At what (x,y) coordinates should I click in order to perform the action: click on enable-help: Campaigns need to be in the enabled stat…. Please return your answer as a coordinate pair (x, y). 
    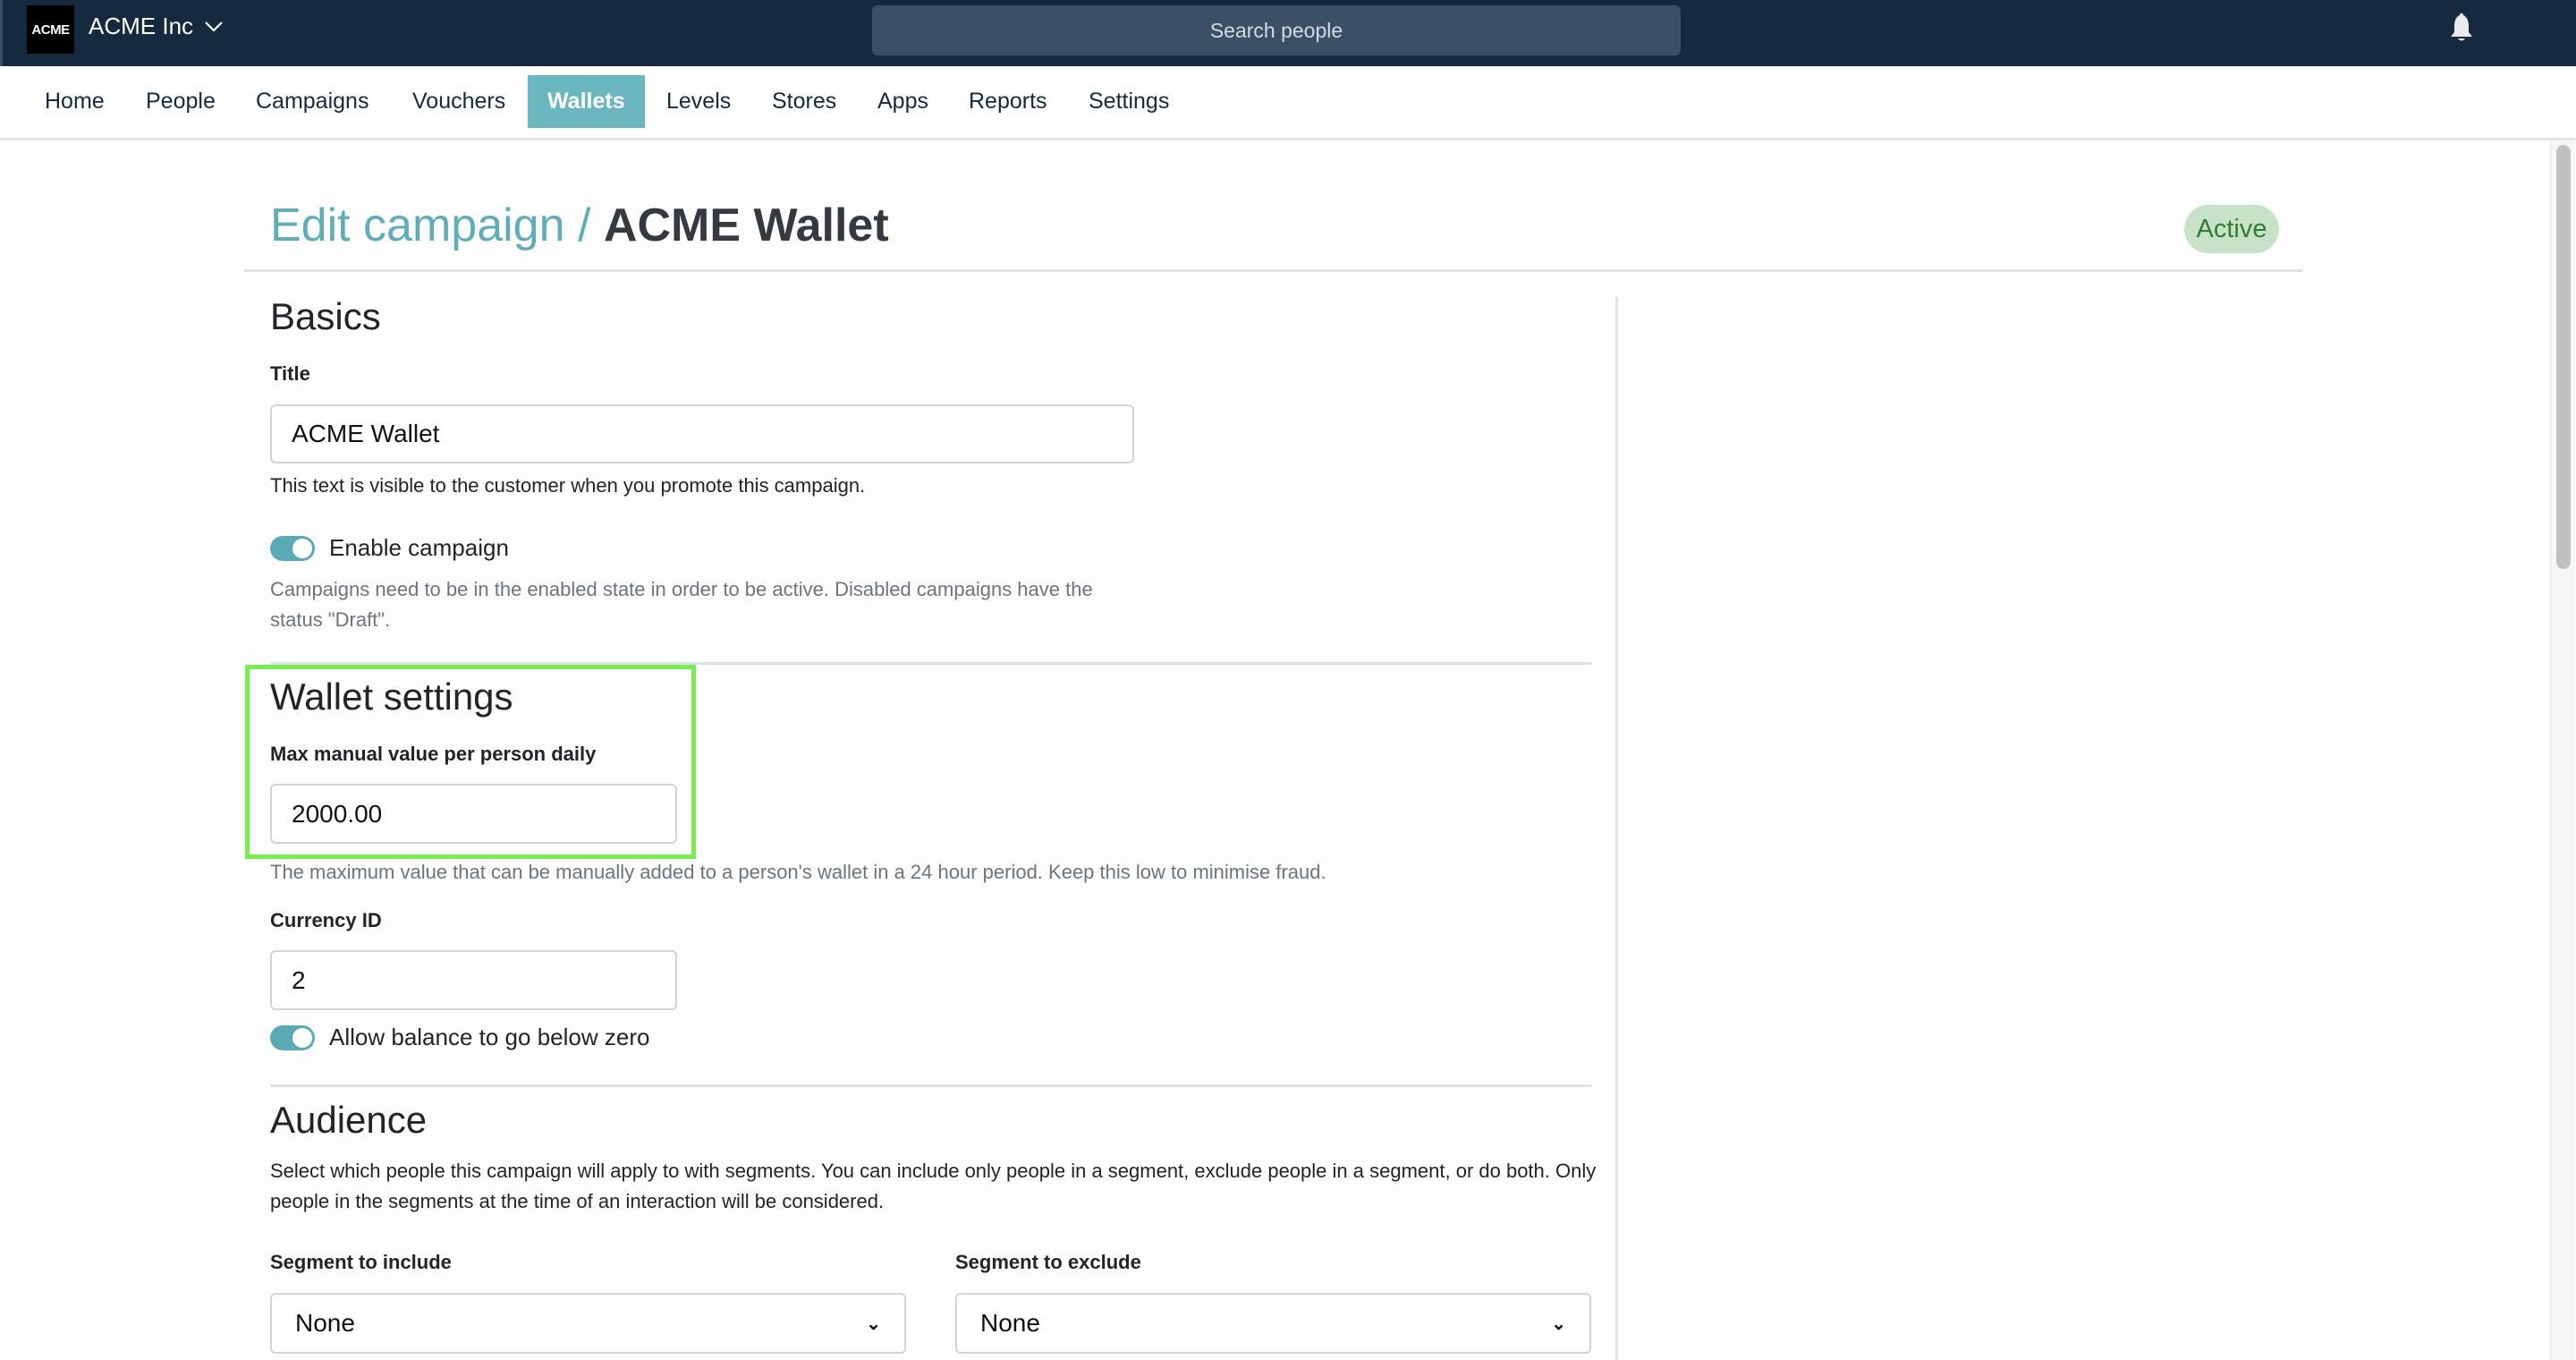
    Looking at the image, I should click on (681, 604).